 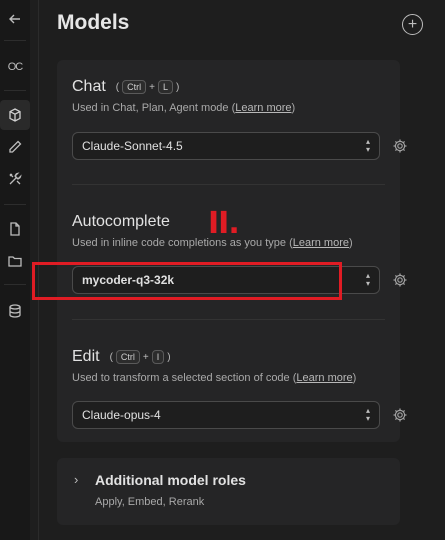 What do you see at coordinates (128, 280) in the screenshot?
I see `autocomplete-model-value: mycoder-q3-32k` at bounding box center [128, 280].